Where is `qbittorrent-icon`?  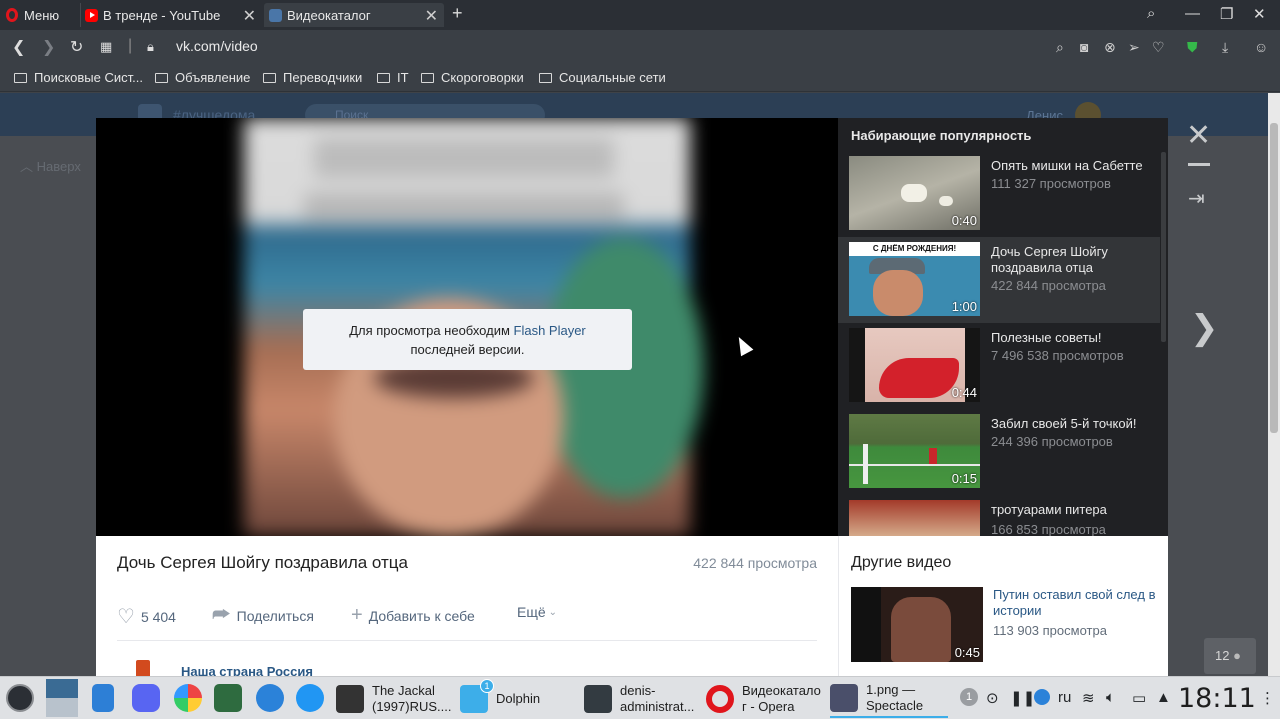 qbittorrent-icon is located at coordinates (270, 698).